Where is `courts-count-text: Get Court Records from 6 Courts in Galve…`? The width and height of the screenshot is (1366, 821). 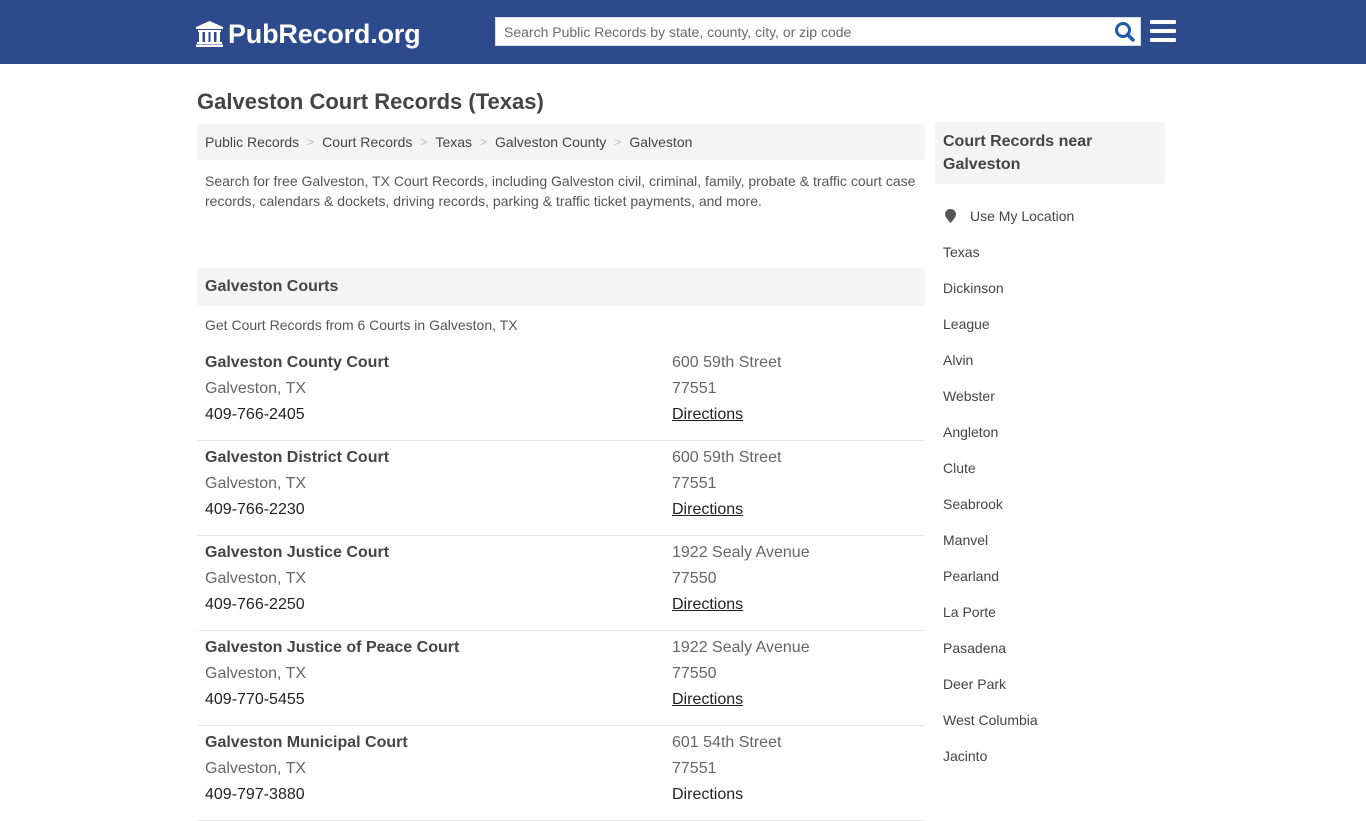
courts-count-text: Get Court Records from 6 Courts in Galve… is located at coordinates (361, 325).